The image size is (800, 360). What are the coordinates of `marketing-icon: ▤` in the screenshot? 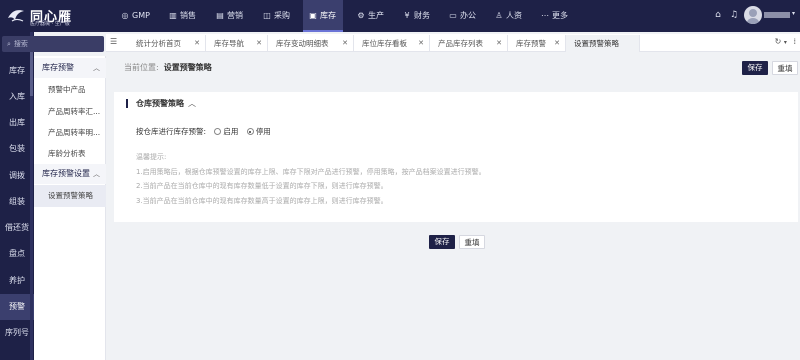 It's located at (220, 15).